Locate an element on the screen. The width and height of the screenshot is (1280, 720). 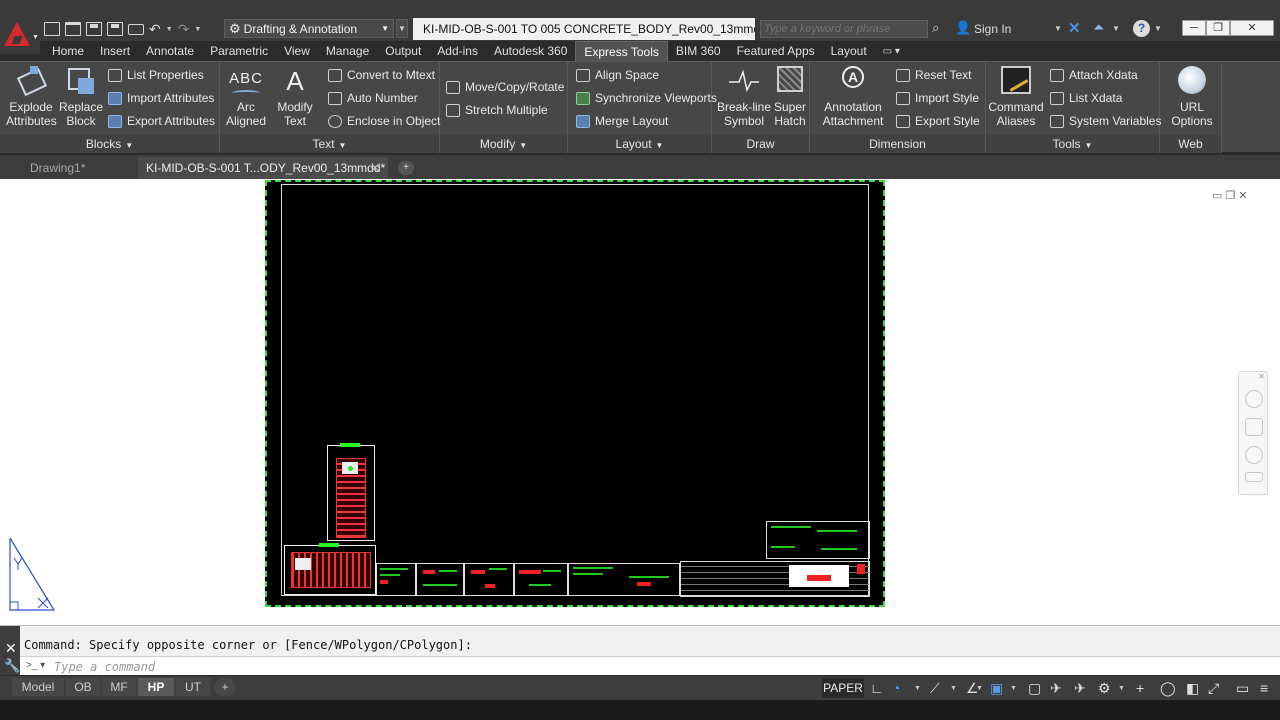
pan-icon is located at coordinates (1254, 427).